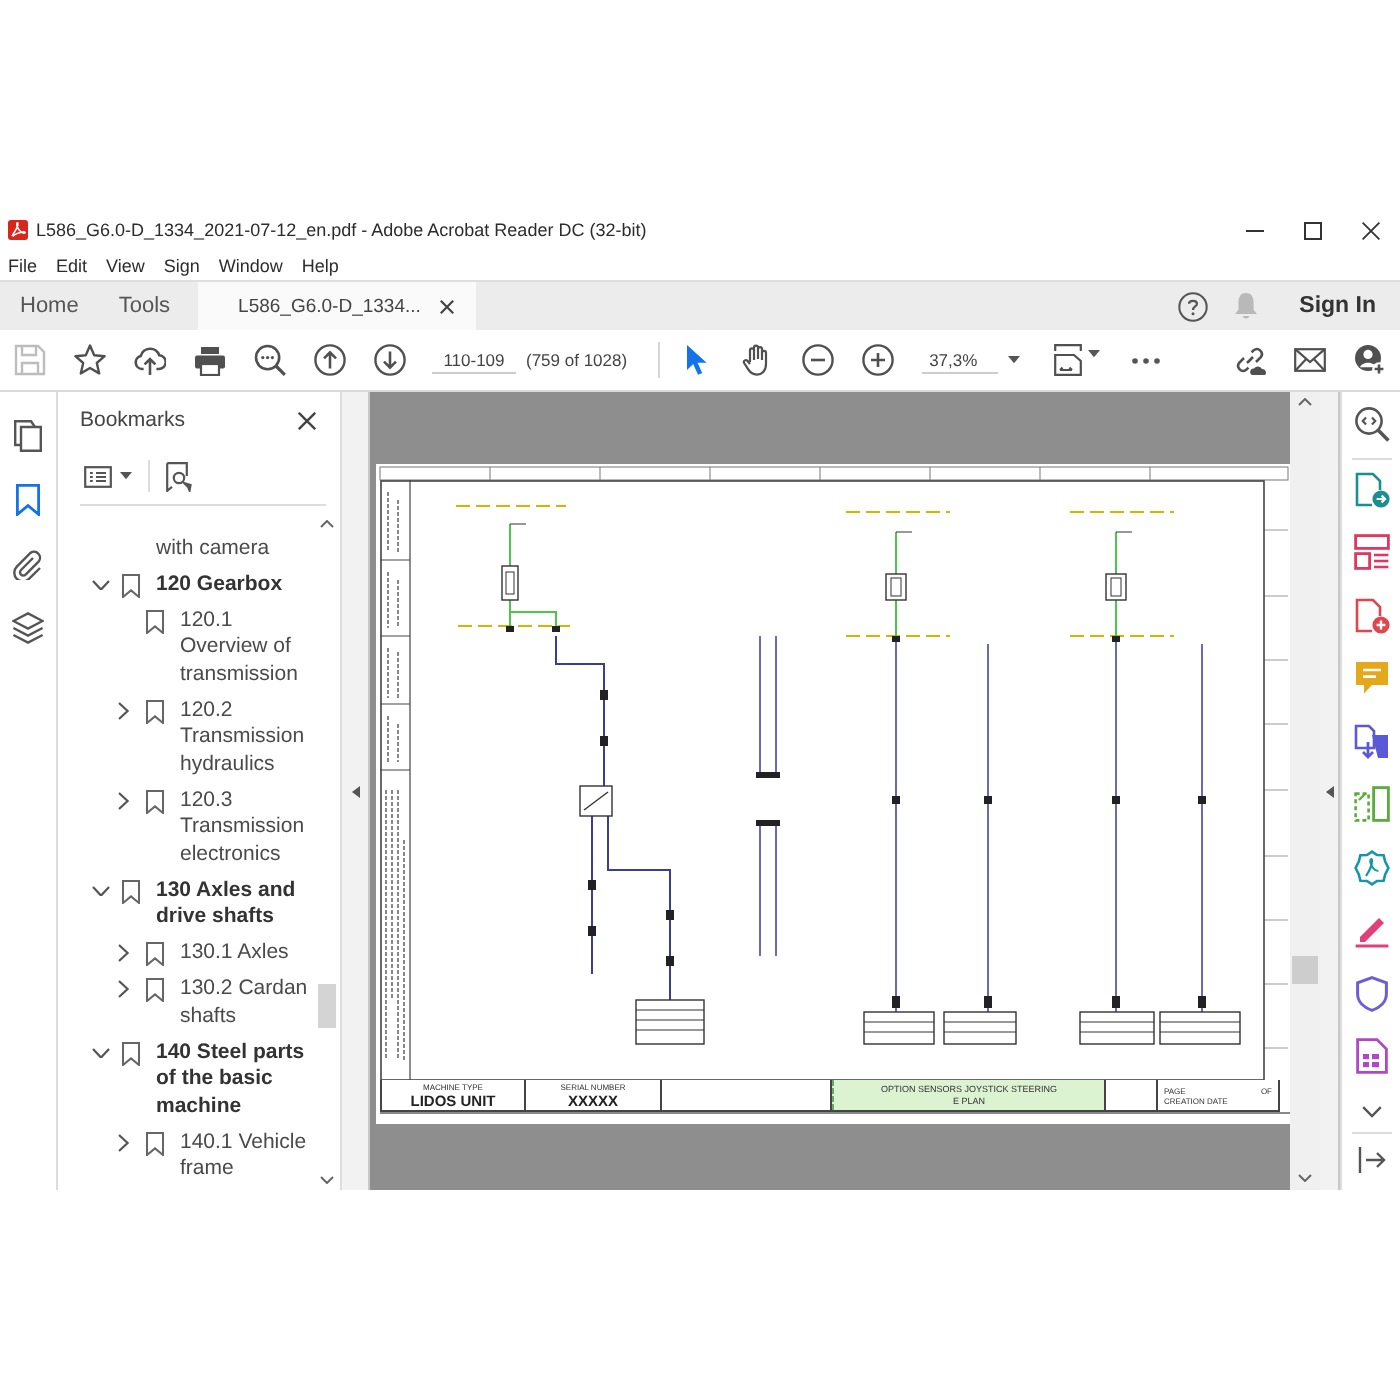 Image resolution: width=1400 pixels, height=1400 pixels. Describe the element at coordinates (1192, 306) in the screenshot. I see `help-icon` at that location.